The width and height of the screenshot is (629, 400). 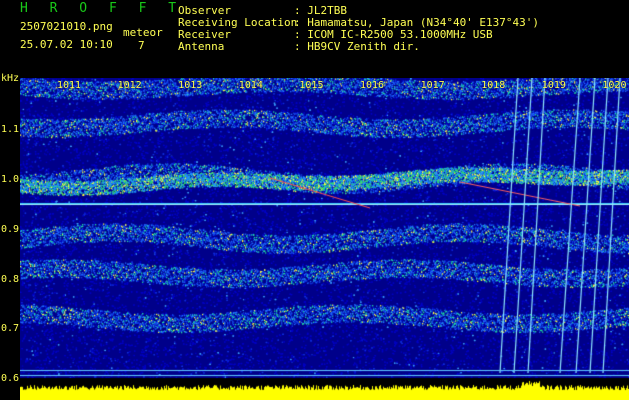 I want to click on antenna-value: : HB9CV Zenith dir., so click(x=357, y=46).